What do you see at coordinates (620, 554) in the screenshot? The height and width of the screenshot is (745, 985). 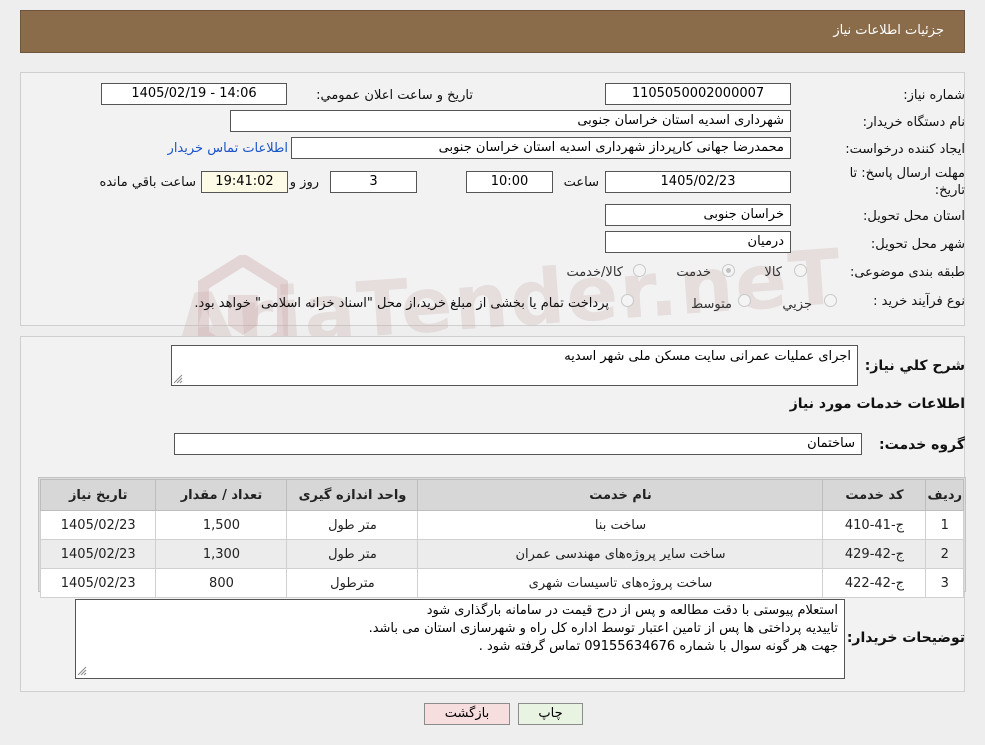 I see `service-name: ساخت سایر پروژه‌های مهندسی عمران` at bounding box center [620, 554].